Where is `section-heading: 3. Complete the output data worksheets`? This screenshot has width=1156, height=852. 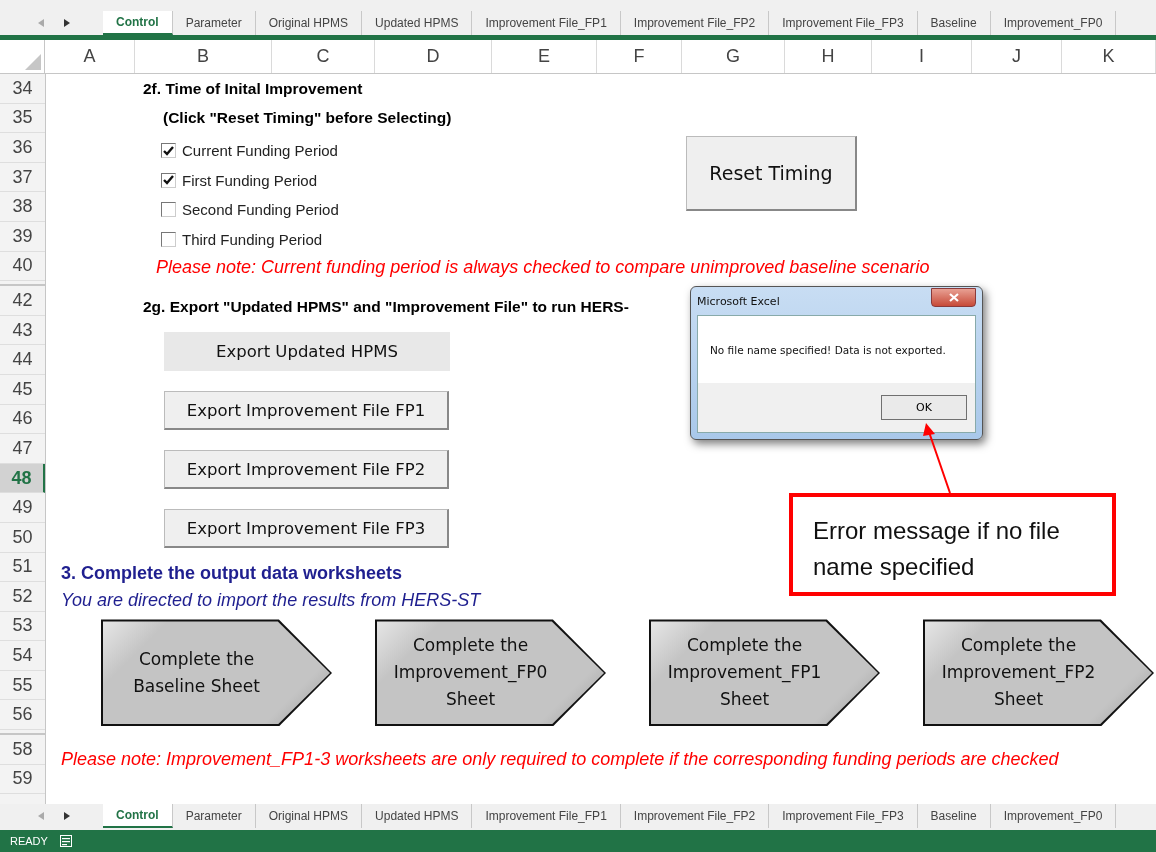 section-heading: 3. Complete the output data worksheets is located at coordinates (232, 574).